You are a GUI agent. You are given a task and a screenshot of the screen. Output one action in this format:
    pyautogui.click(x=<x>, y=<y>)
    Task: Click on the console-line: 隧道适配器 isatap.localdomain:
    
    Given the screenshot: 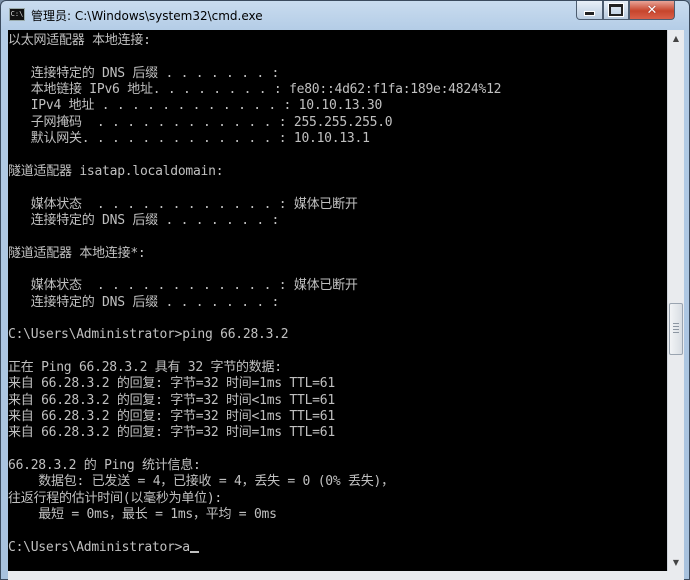 What is the action you would take?
    pyautogui.click(x=116, y=171)
    